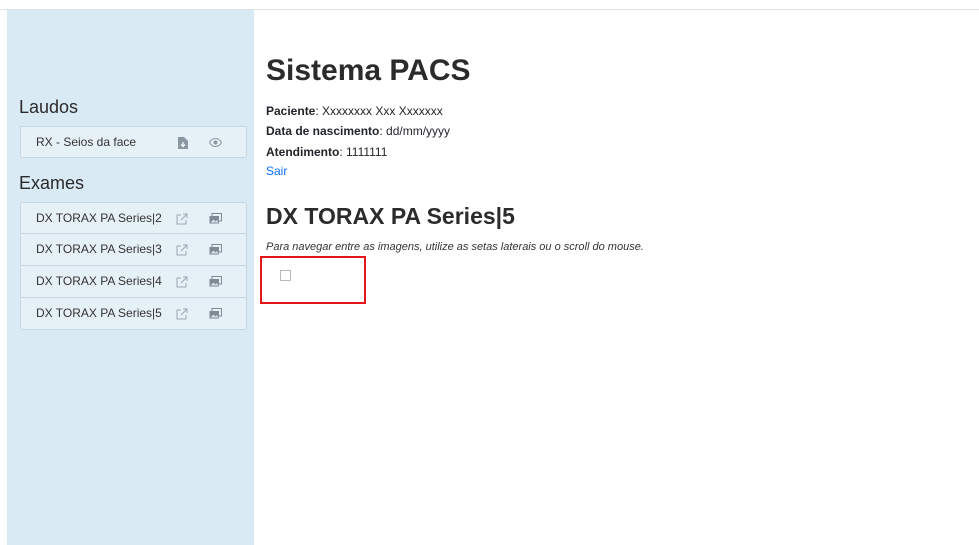 This screenshot has height=545, width=979. I want to click on dob-info: Data de nascimento: dd/mm/yyyy, so click(358, 131).